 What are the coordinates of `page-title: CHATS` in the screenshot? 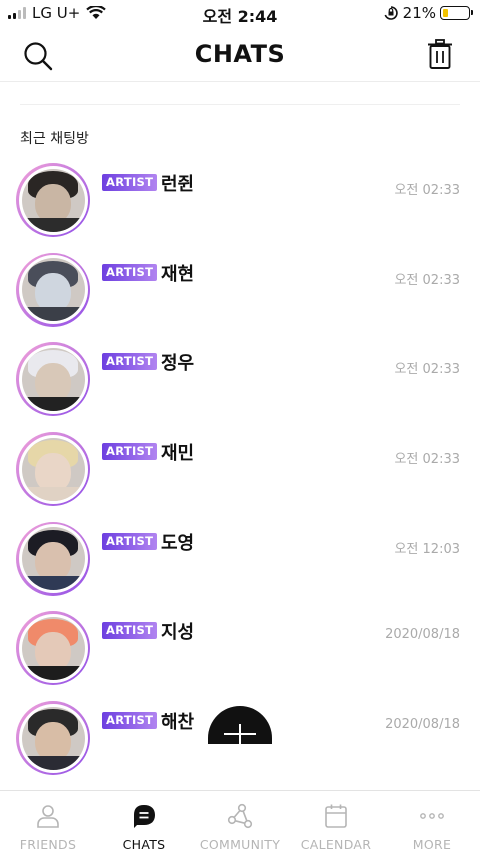 It's located at (240, 54).